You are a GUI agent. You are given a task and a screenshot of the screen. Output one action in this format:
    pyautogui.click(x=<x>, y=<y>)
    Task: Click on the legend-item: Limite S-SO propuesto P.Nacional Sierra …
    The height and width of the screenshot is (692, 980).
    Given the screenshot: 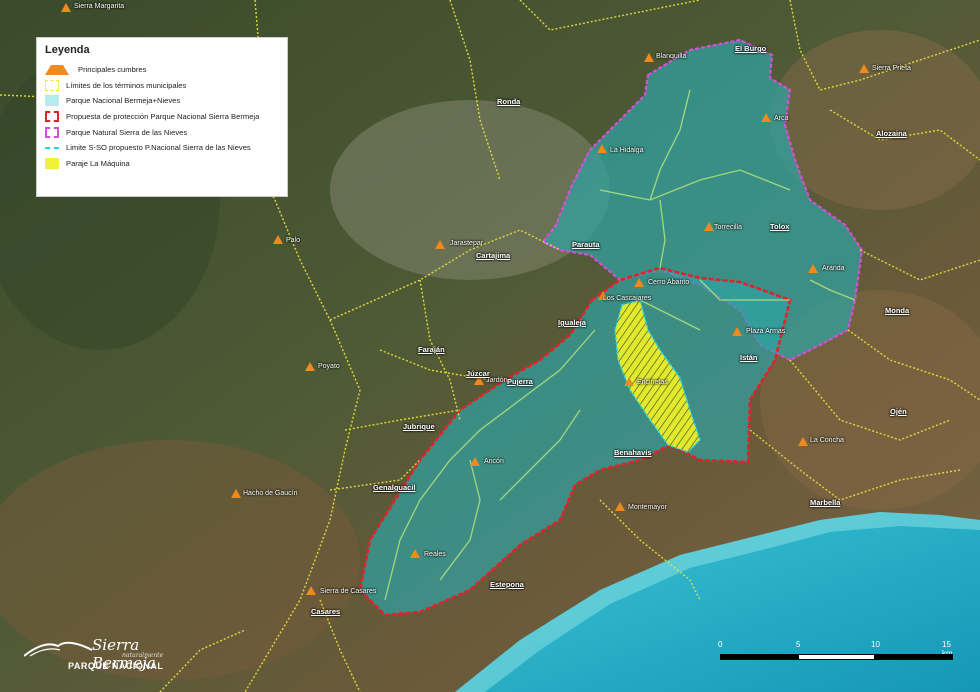 What is the action you would take?
    pyautogui.click(x=162, y=148)
    